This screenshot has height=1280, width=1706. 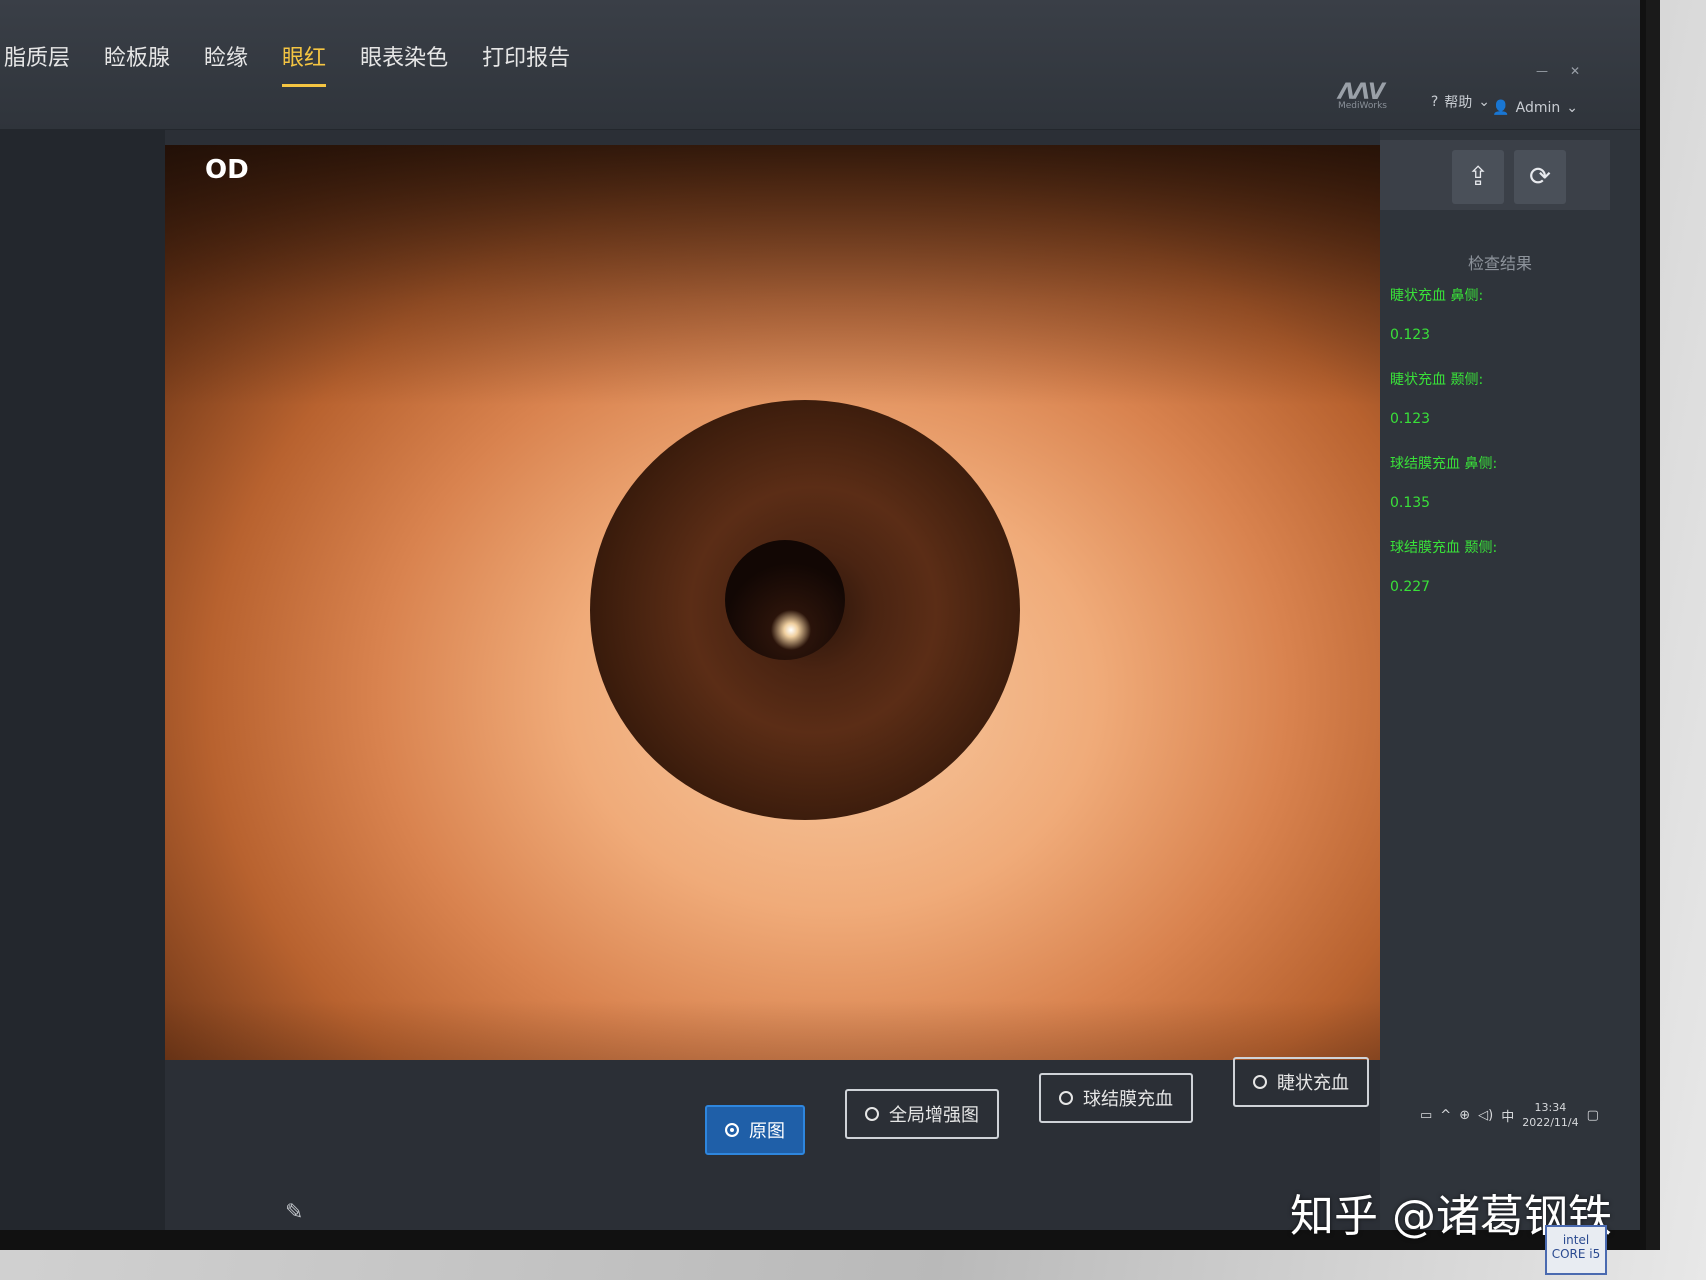 What do you see at coordinates (82, 680) in the screenshot?
I see `left-sidebar` at bounding box center [82, 680].